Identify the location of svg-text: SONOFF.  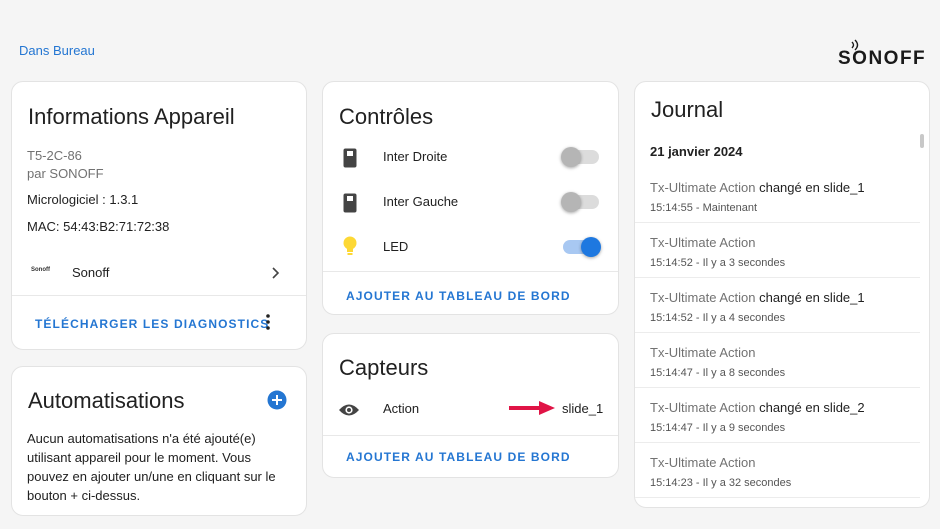
(882, 58).